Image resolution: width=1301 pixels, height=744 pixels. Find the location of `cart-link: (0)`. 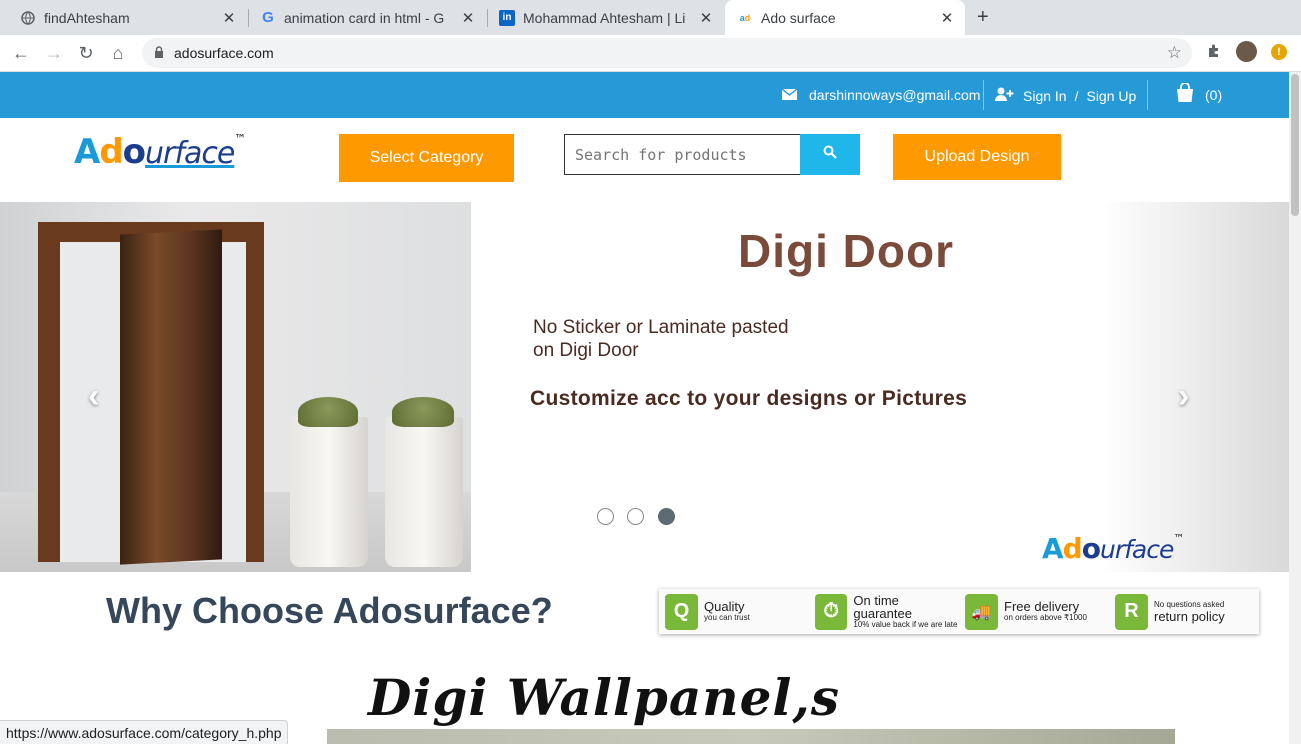

cart-link: (0) is located at coordinates (1199, 94).